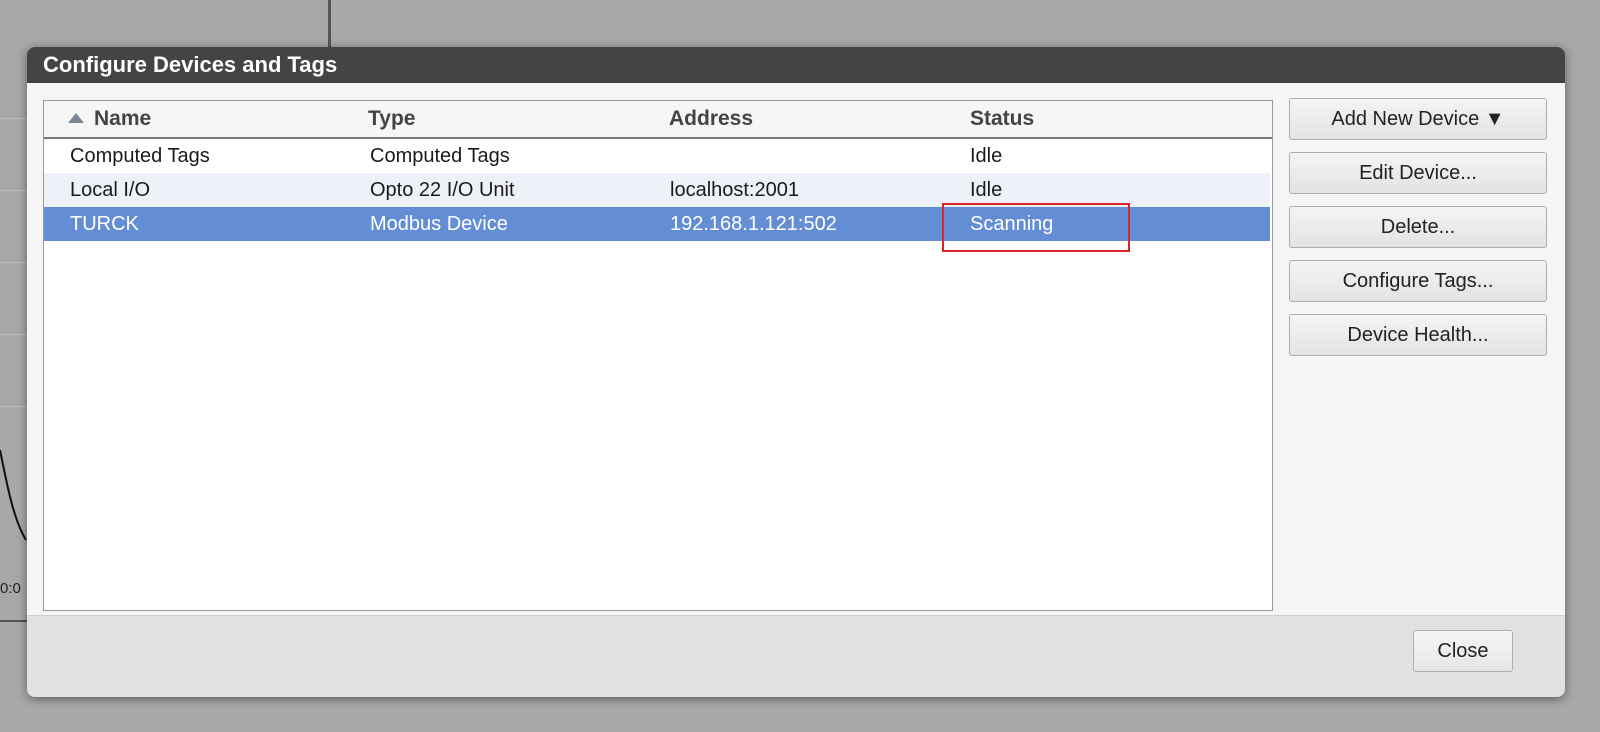 The height and width of the screenshot is (732, 1600). I want to click on column-header-name: Name, so click(122, 119).